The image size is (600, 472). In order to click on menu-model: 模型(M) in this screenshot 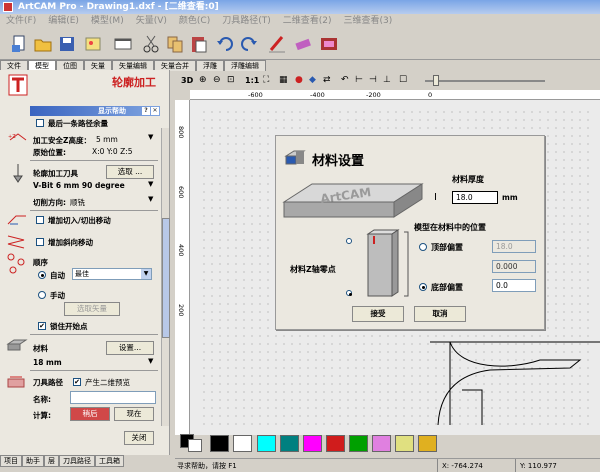, I will do `click(107, 21)`.